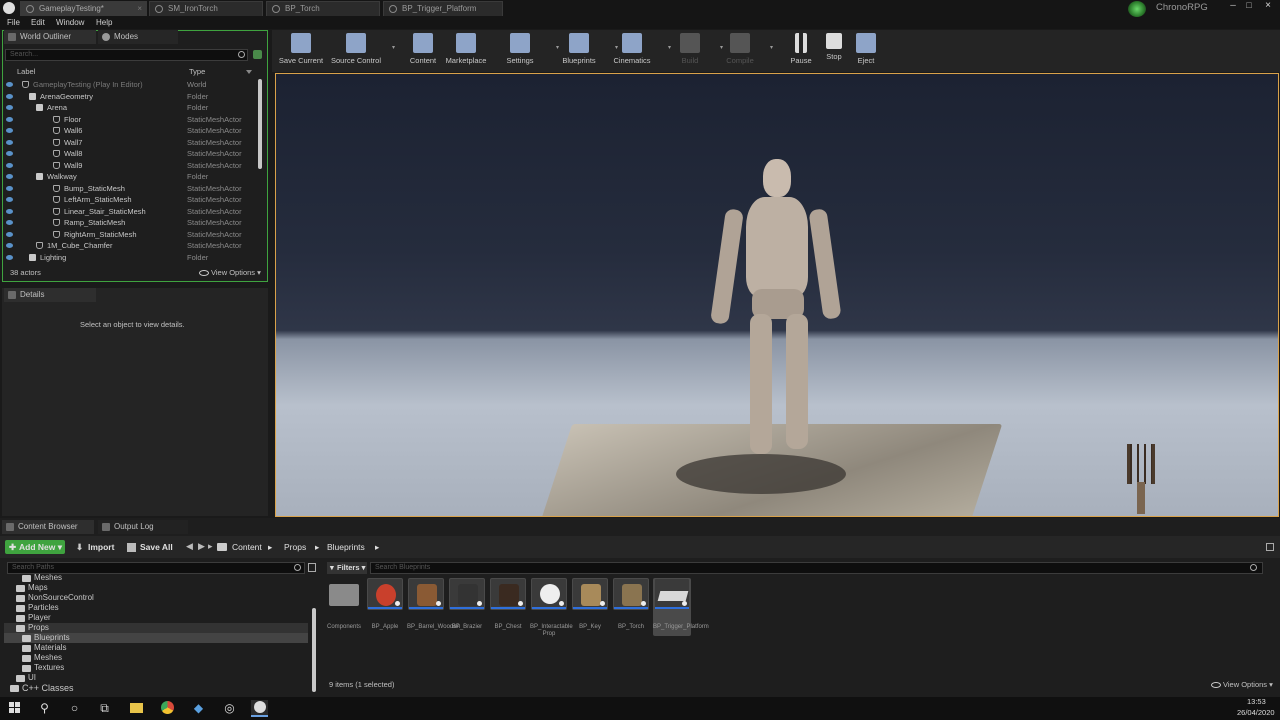 Image resolution: width=1280 pixels, height=720 pixels. What do you see at coordinates (1233, 6) in the screenshot?
I see `minimize-button: –` at bounding box center [1233, 6].